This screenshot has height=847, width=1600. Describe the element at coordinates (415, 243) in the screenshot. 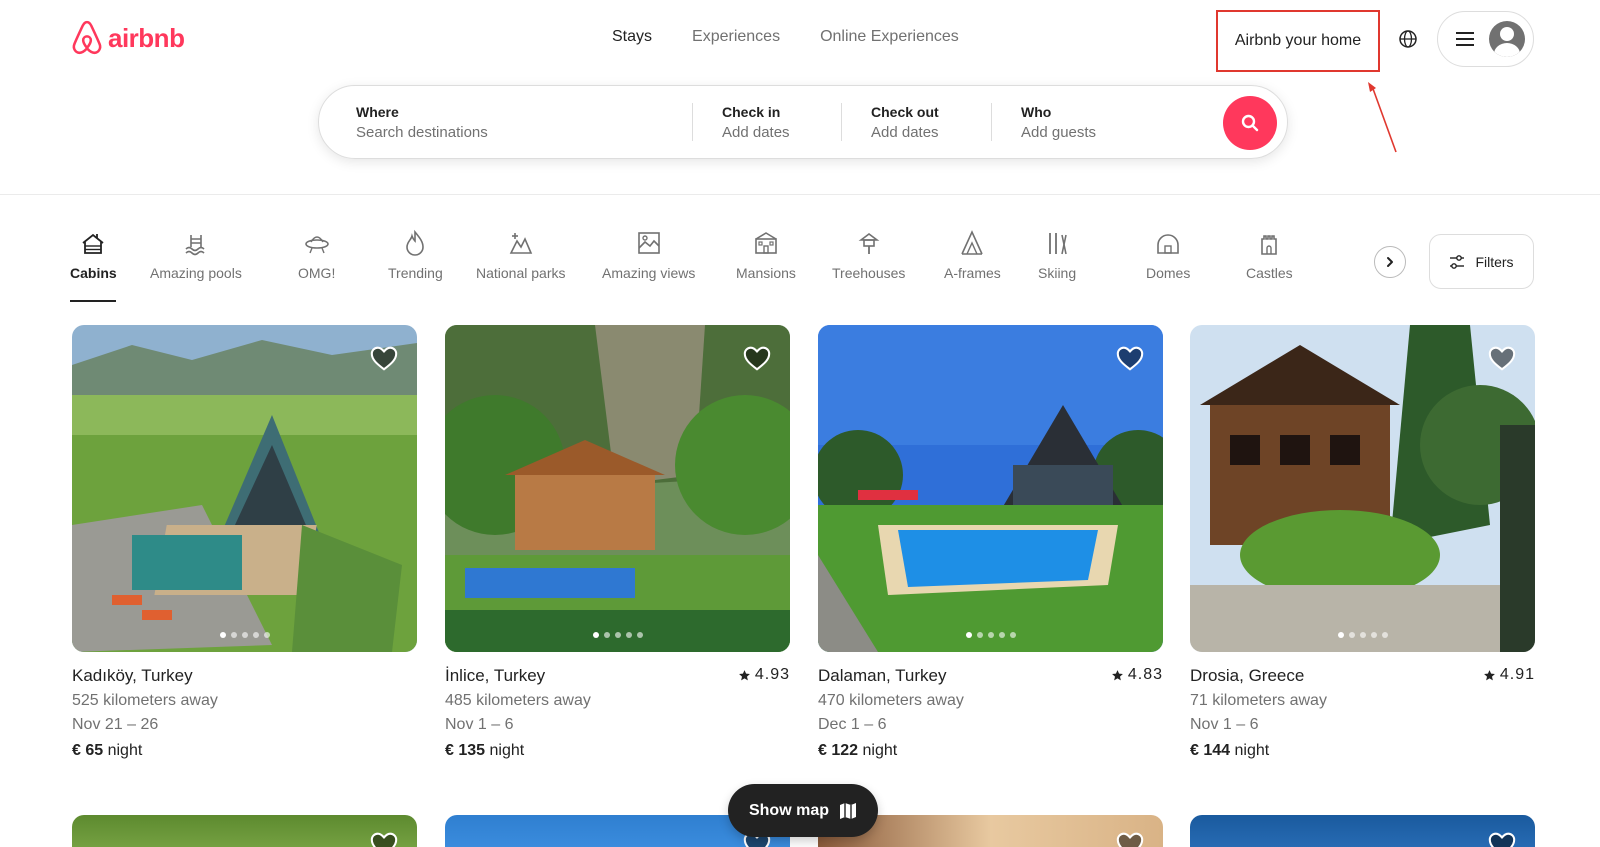

I see `flame-icon` at that location.